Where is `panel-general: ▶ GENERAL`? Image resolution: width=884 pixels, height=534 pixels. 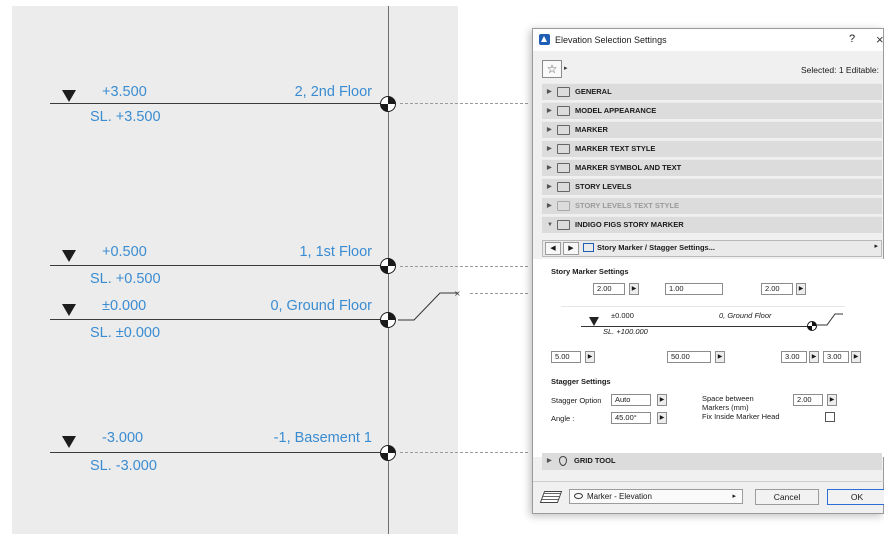
panel-general: ▶ GENERAL is located at coordinates (712, 91).